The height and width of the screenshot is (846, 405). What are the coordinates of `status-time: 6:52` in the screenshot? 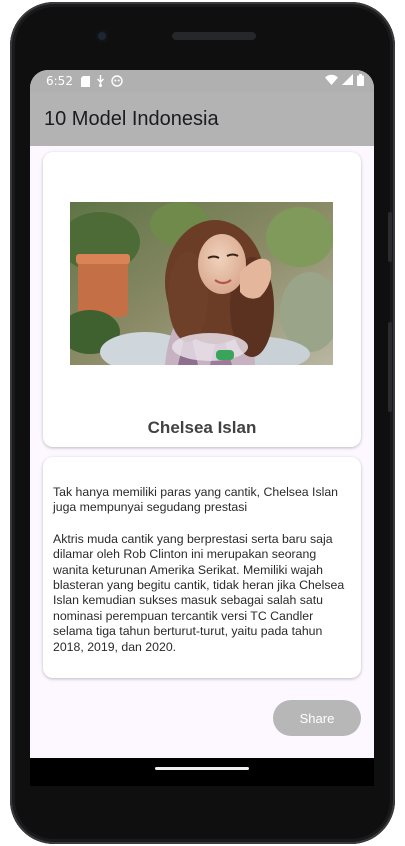 It's located at (59, 81).